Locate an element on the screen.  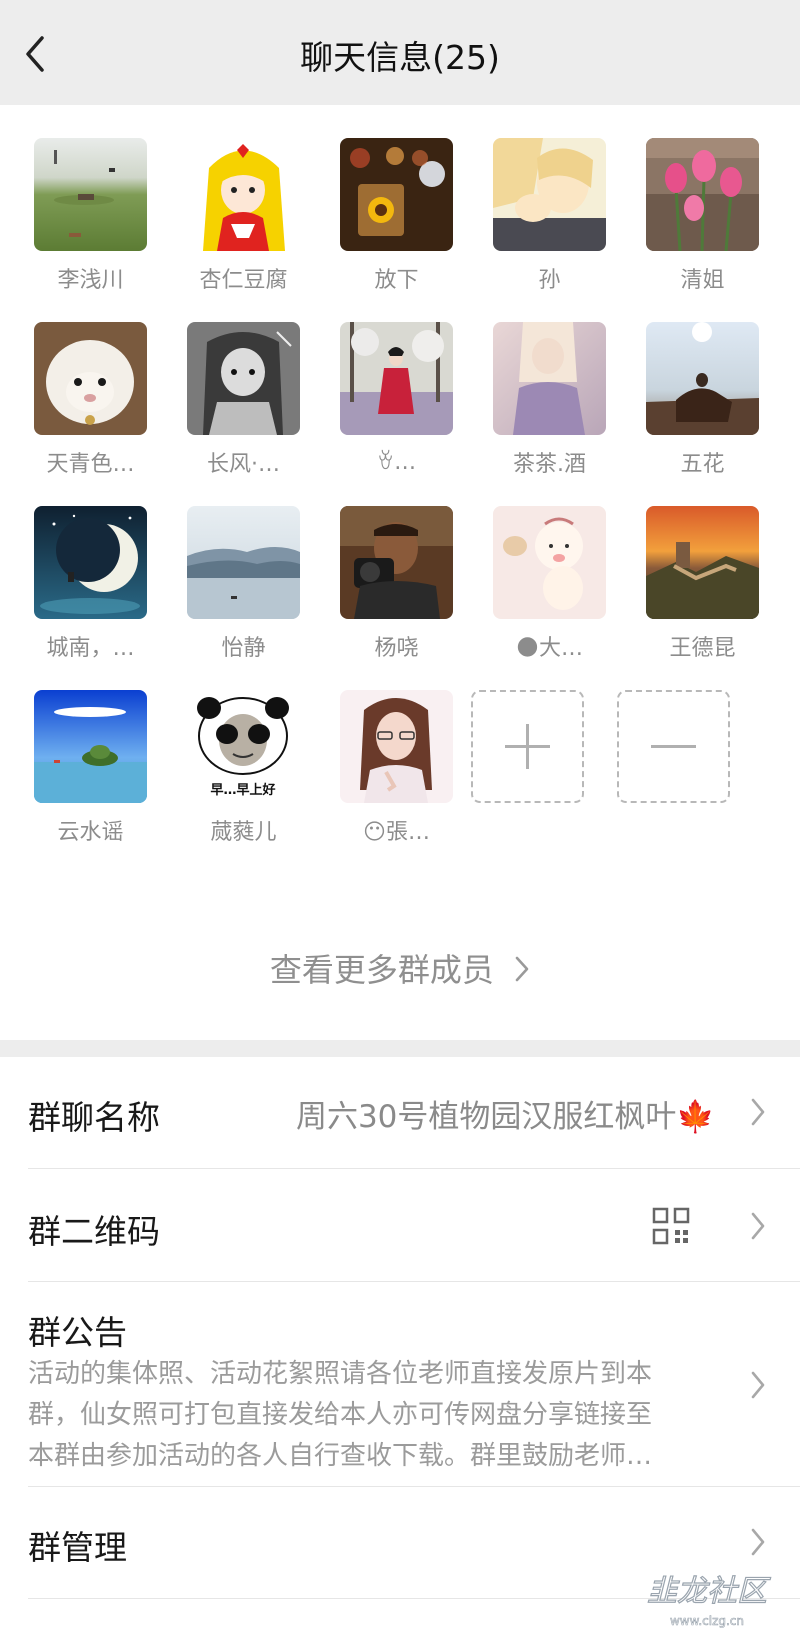
nav-bar: 聊天信息(25) is located at coordinates (400, 52).